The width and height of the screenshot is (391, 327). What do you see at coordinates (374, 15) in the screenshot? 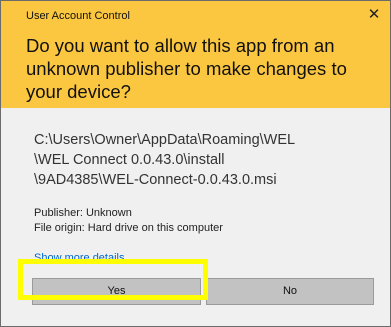
I see `close-icon: ✕` at bounding box center [374, 15].